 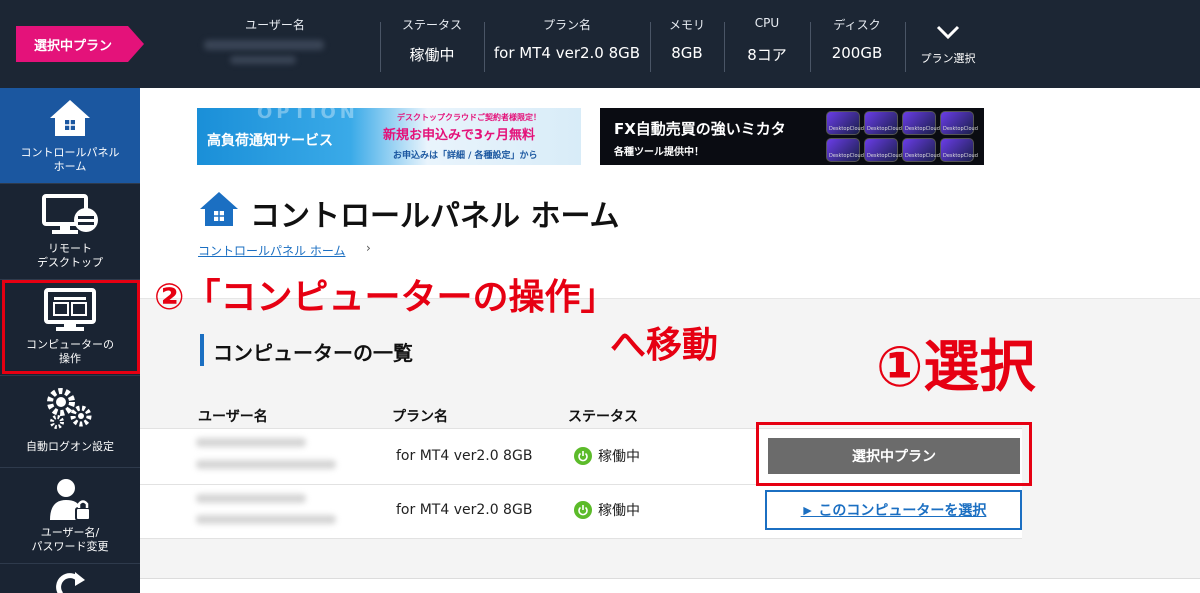 I want to click on header-memory-label: メモリ, so click(x=686, y=25).